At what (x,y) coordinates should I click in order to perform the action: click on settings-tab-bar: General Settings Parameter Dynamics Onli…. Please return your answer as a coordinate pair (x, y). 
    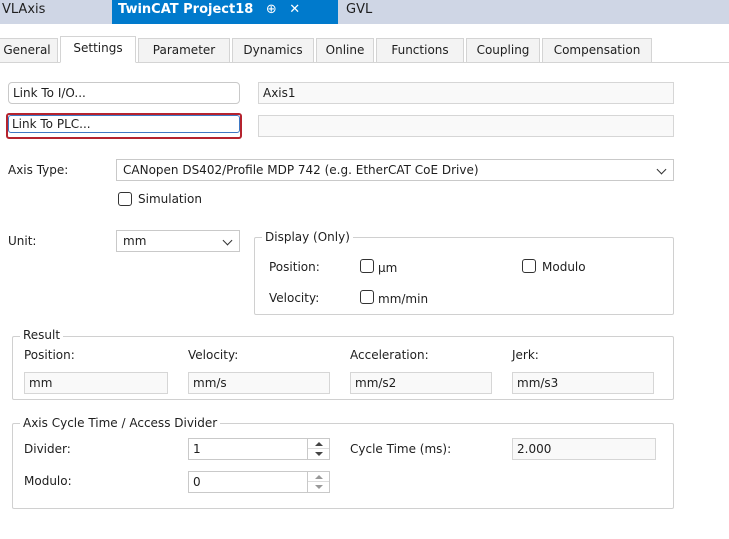
    Looking at the image, I should click on (364, 49).